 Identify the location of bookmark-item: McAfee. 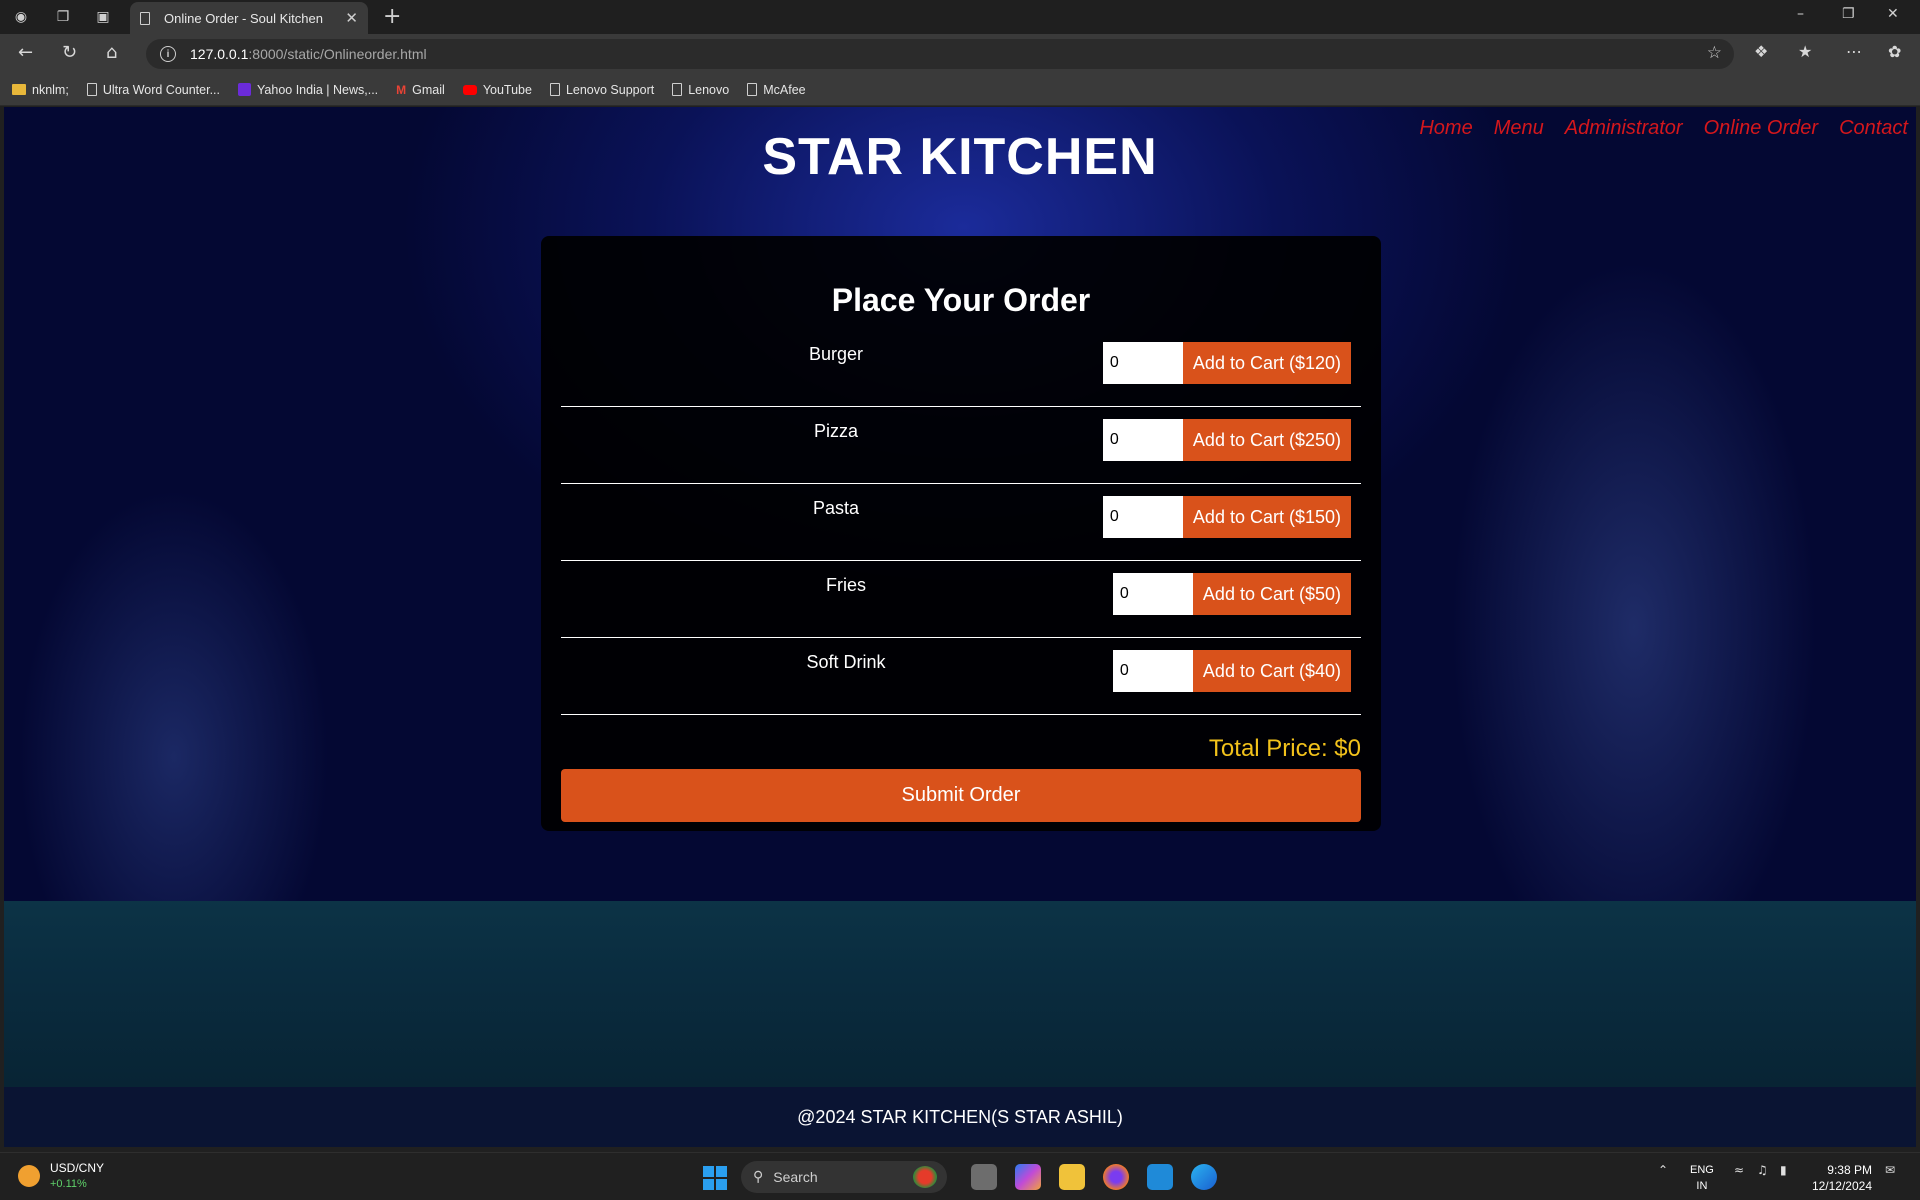
(776, 89).